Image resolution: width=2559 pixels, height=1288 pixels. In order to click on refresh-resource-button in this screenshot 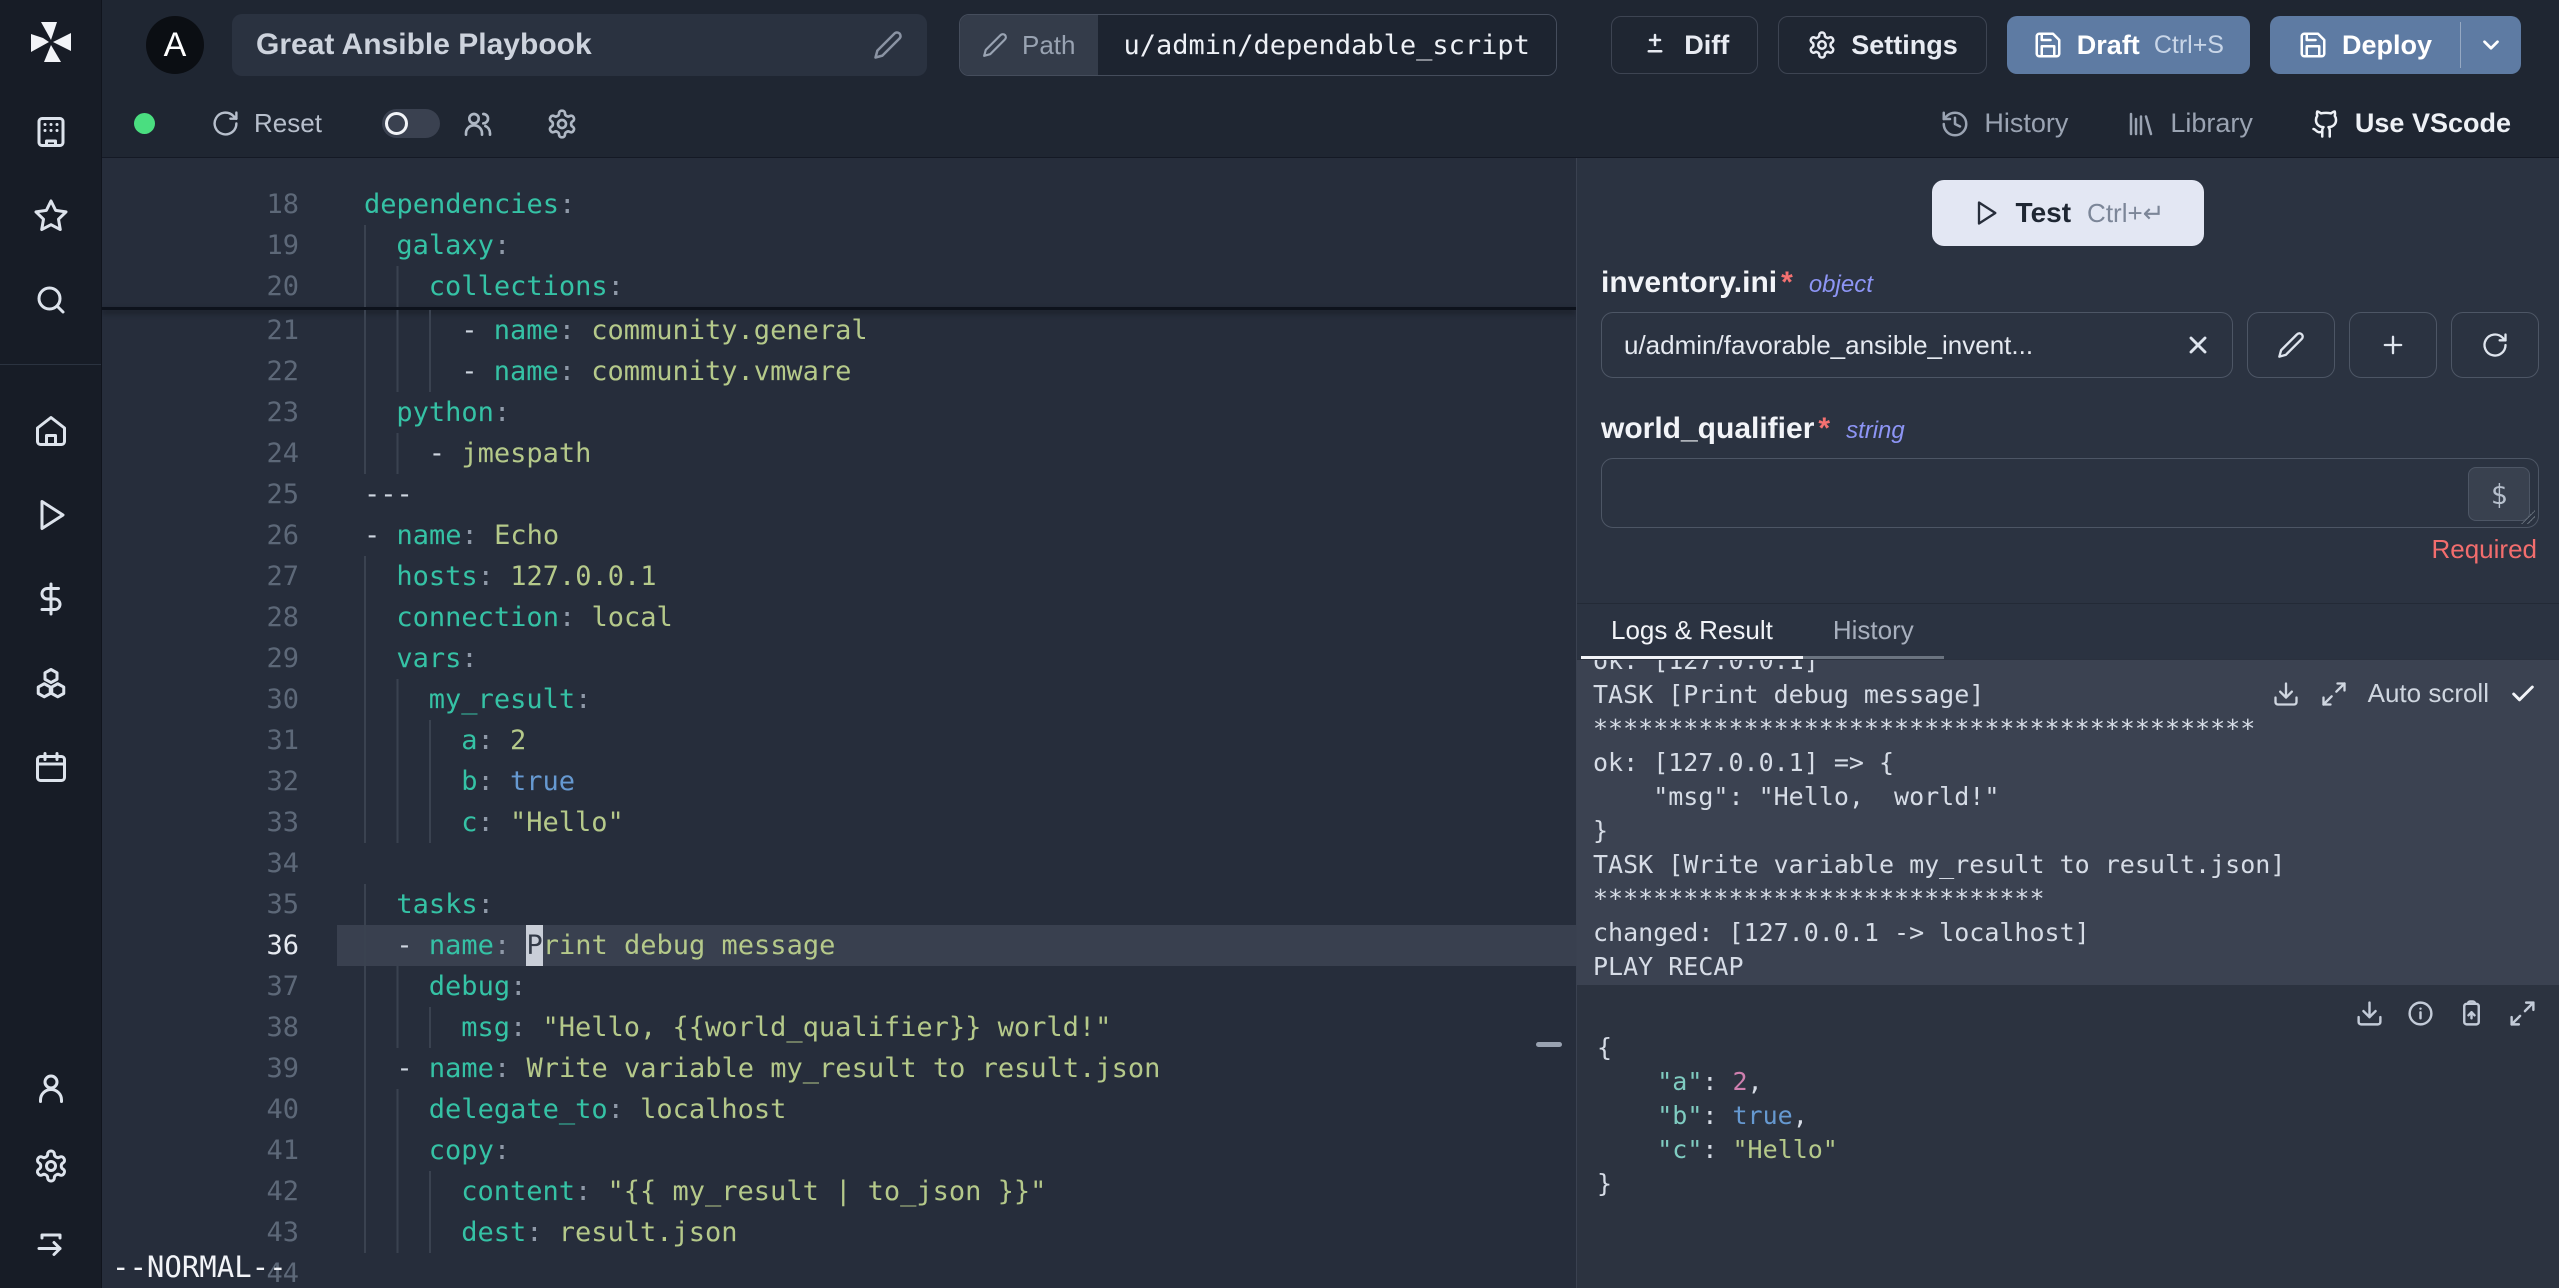, I will do `click(2495, 345)`.